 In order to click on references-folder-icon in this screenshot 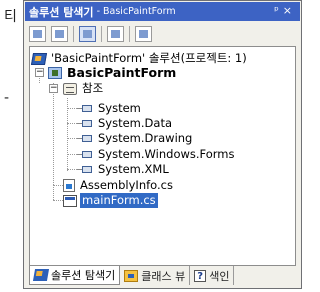, I will do `click(70, 88)`.